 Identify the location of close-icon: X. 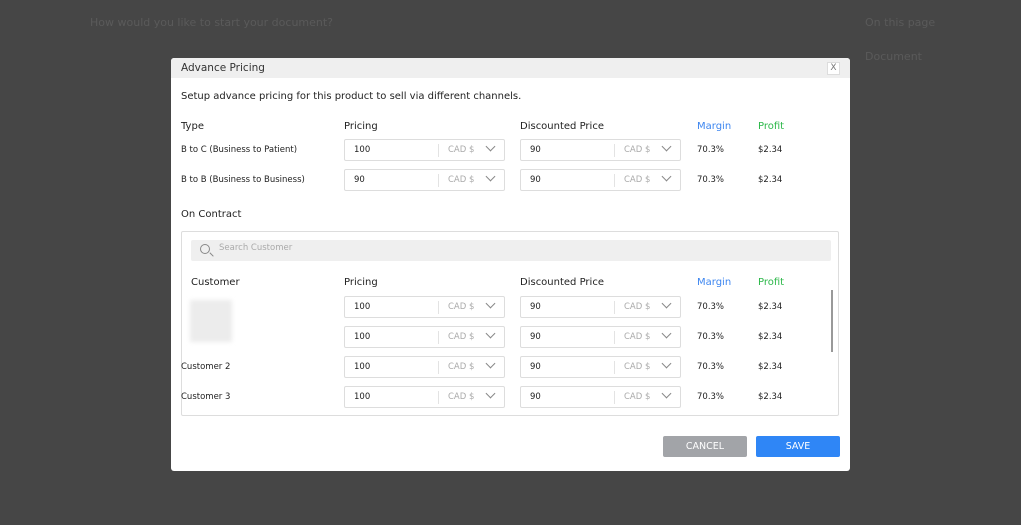
(833, 68).